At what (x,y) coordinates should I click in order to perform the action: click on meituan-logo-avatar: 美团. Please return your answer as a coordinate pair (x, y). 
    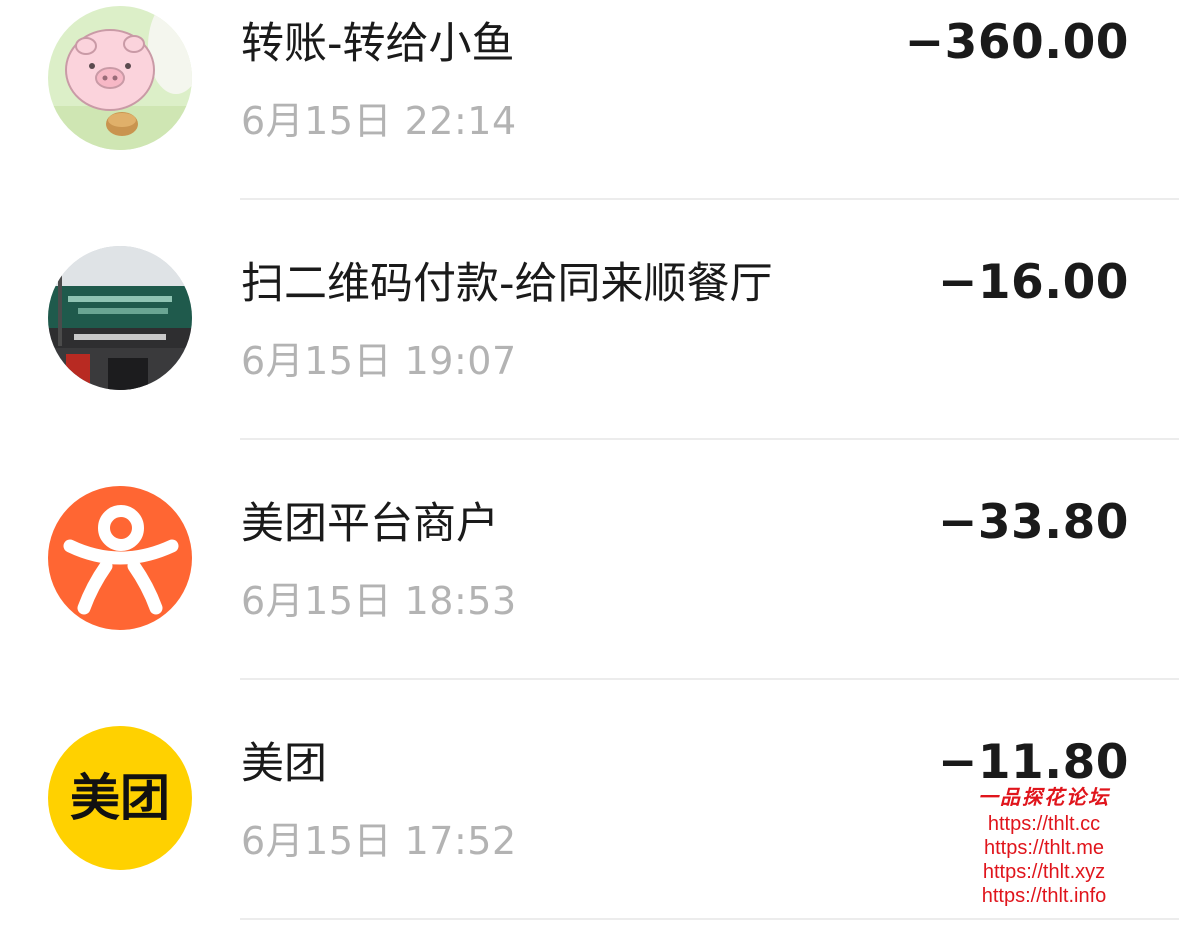
    Looking at the image, I should click on (120, 798).